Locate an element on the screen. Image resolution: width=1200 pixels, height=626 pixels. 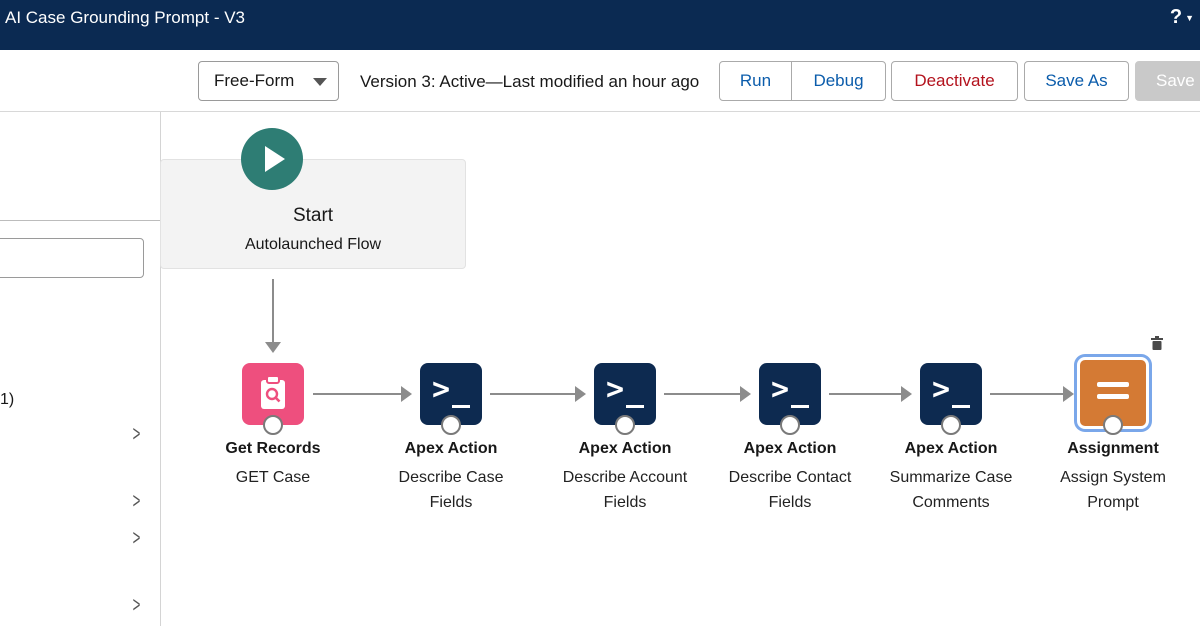
start-subtitle: Autolaunched Flow is located at coordinates (313, 244).